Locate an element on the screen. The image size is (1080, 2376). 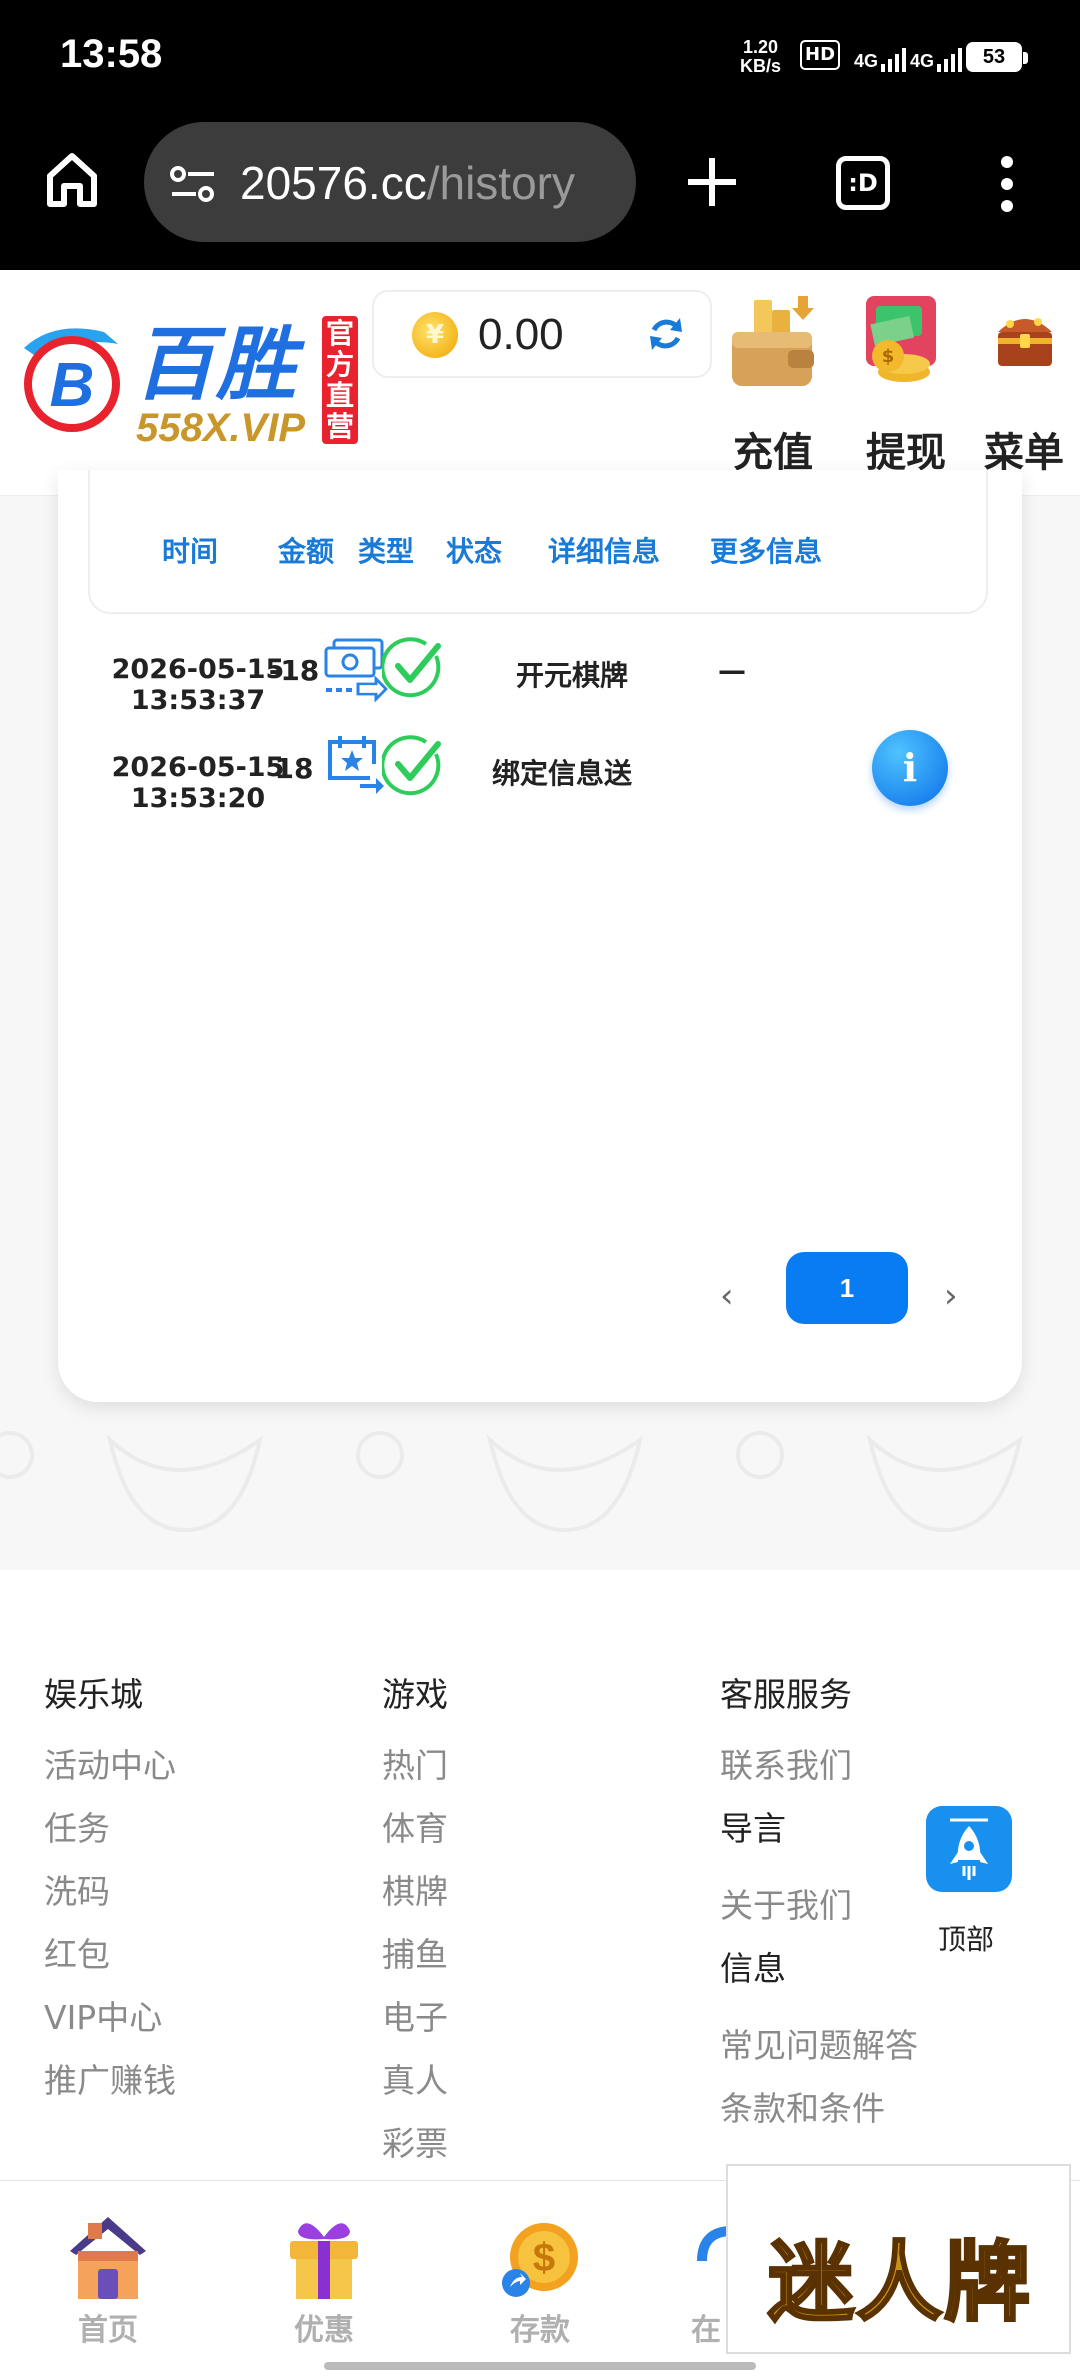
battery-icon: 53 is located at coordinates (997, 57).